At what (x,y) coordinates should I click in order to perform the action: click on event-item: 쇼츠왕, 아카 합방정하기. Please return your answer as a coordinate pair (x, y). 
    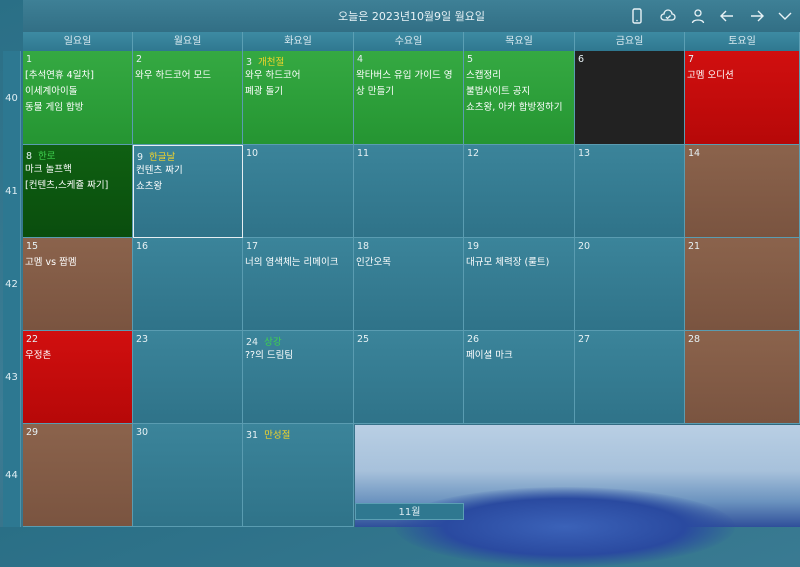
    Looking at the image, I should click on (519, 108).